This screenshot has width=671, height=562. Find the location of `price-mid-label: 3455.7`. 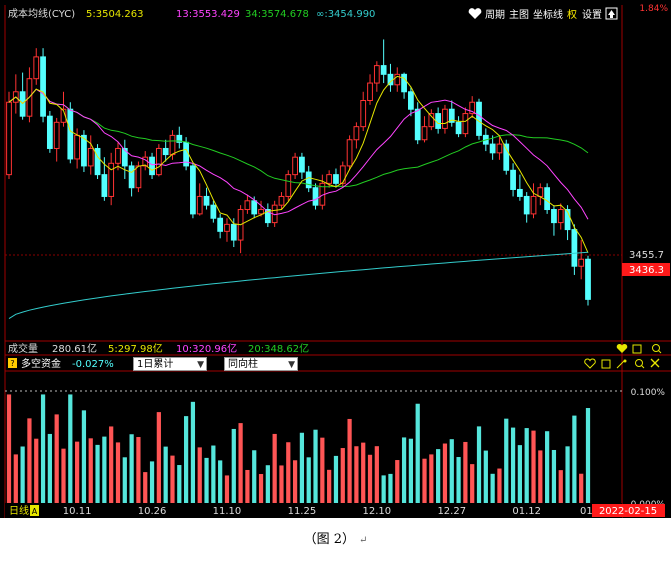

price-mid-label: 3455.7 is located at coordinates (646, 255).